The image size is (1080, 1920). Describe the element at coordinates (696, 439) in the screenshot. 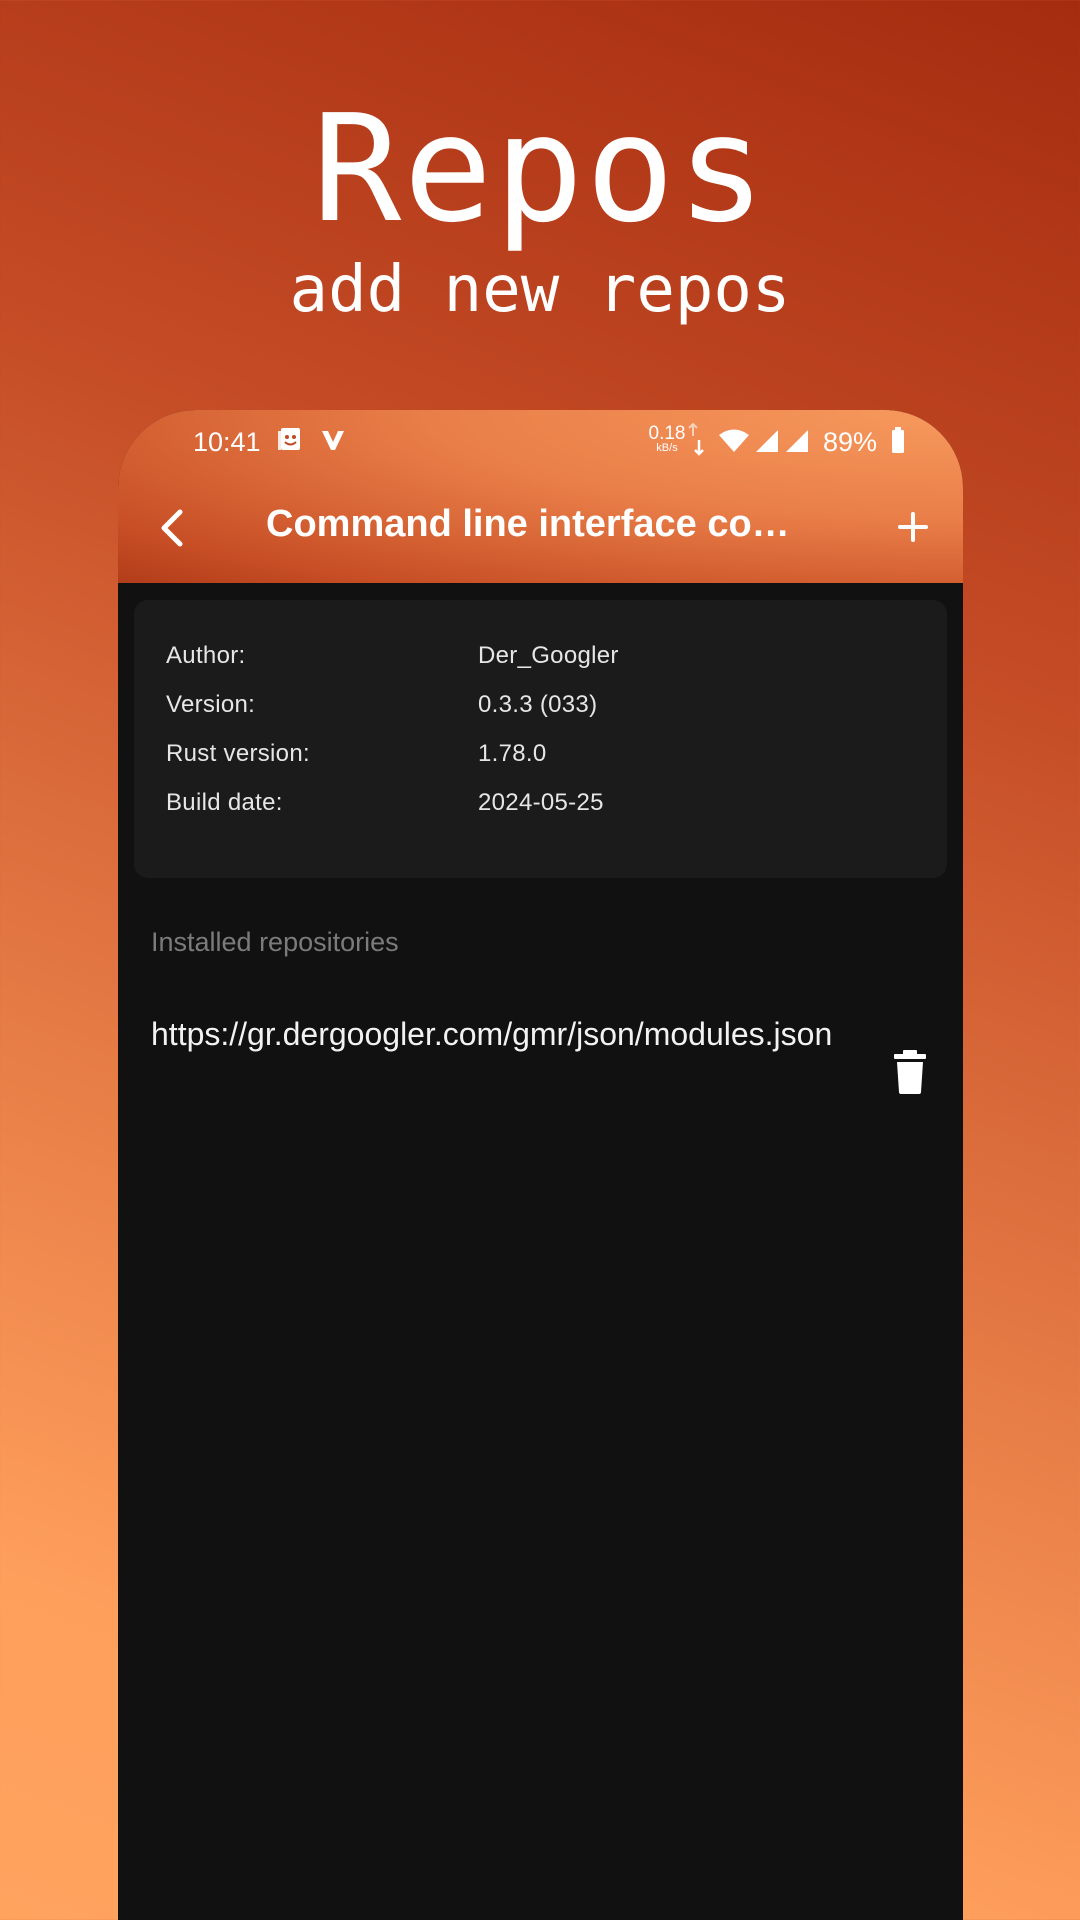

I see `data-transfer-icon` at that location.